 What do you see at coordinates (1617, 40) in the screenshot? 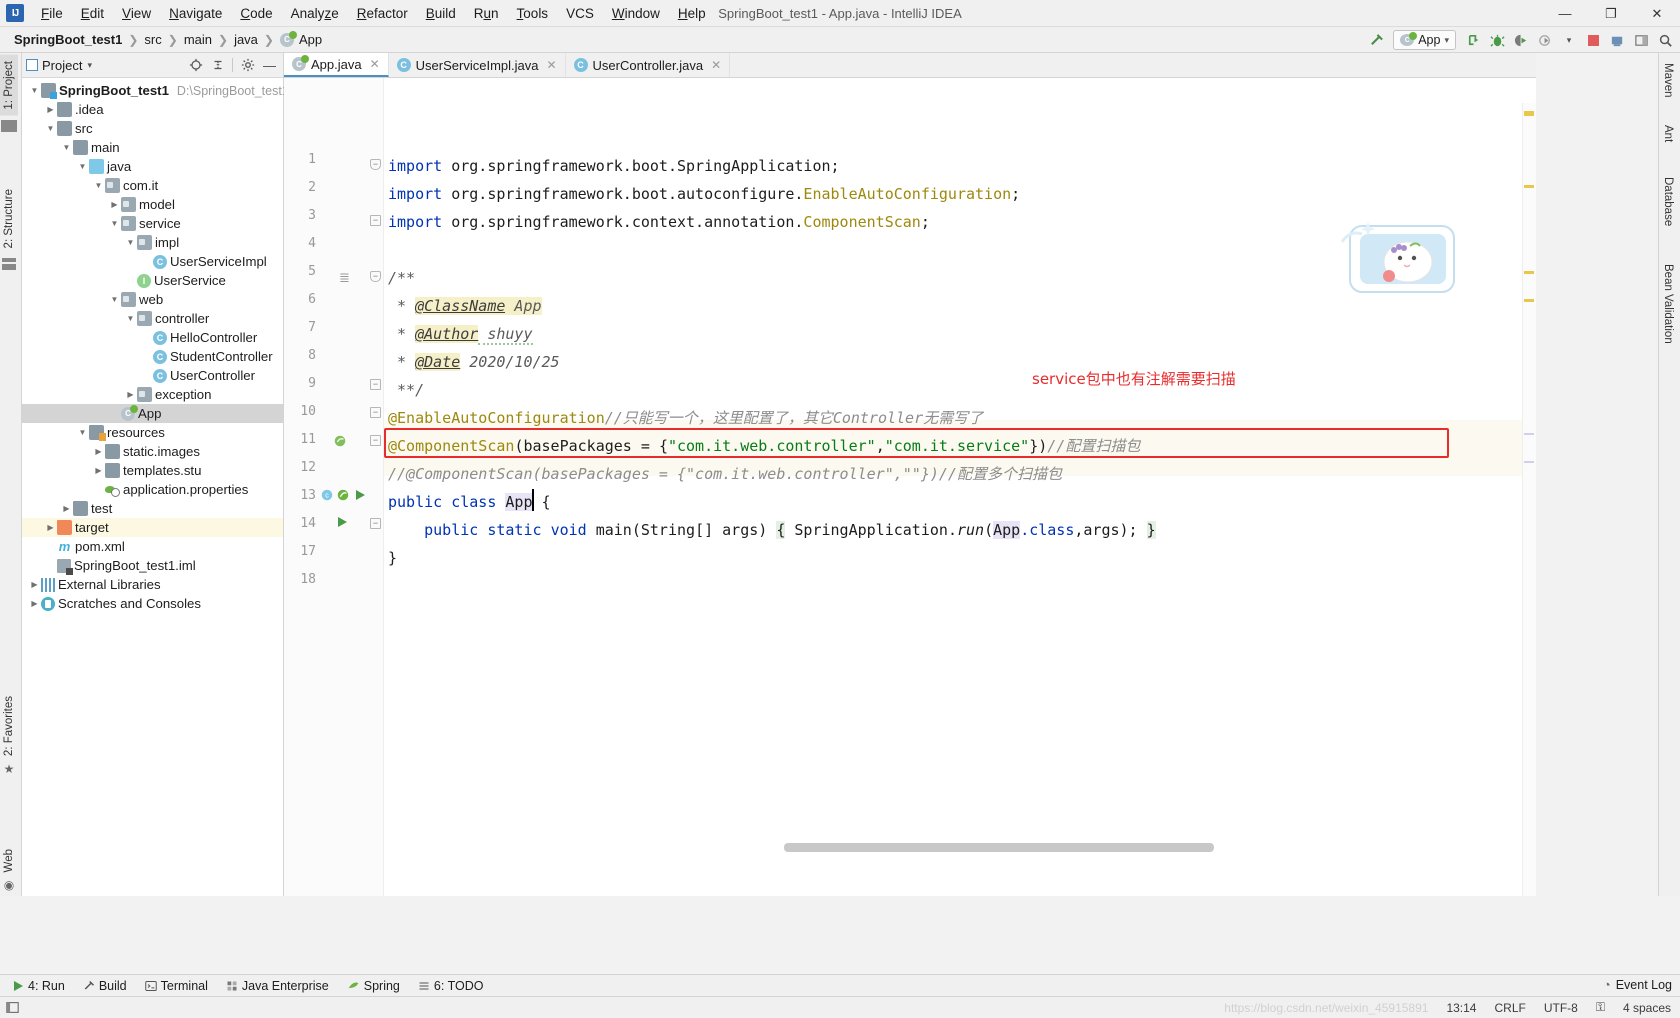
I see `updates-icon` at bounding box center [1617, 40].